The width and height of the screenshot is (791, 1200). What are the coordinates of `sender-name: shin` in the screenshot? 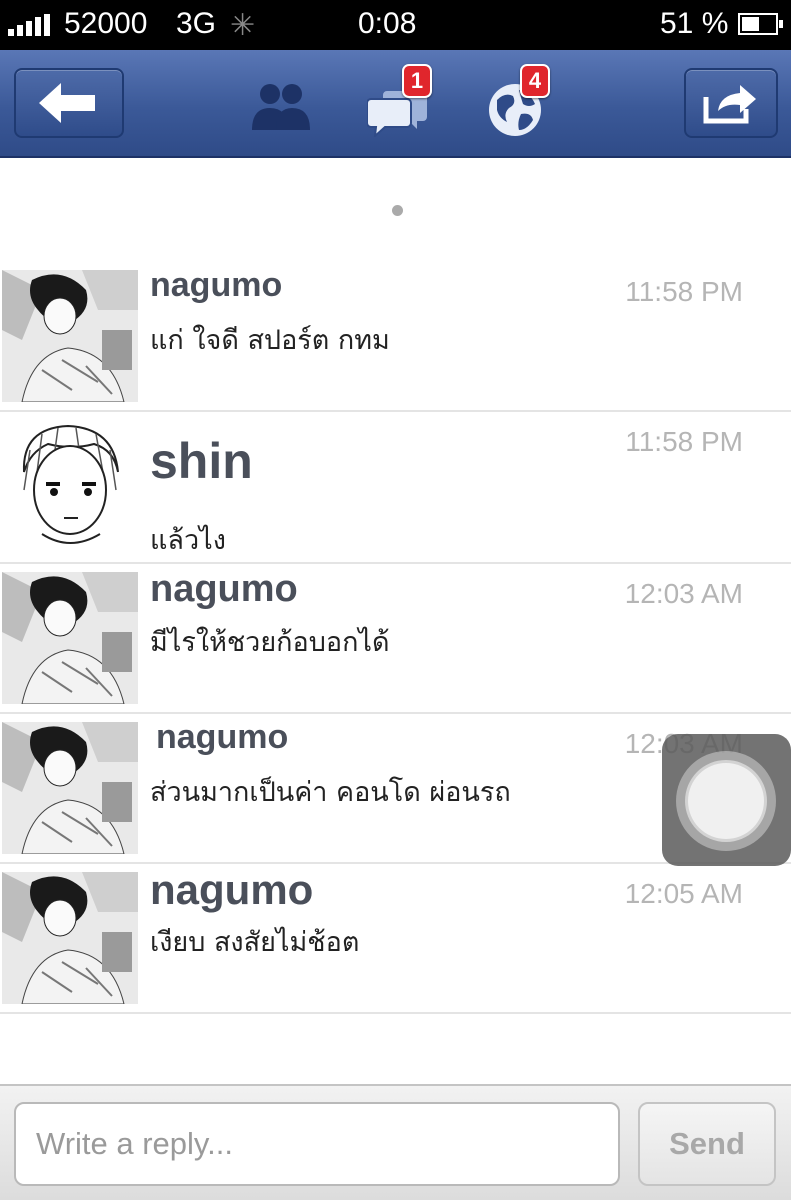 It's located at (201, 461).